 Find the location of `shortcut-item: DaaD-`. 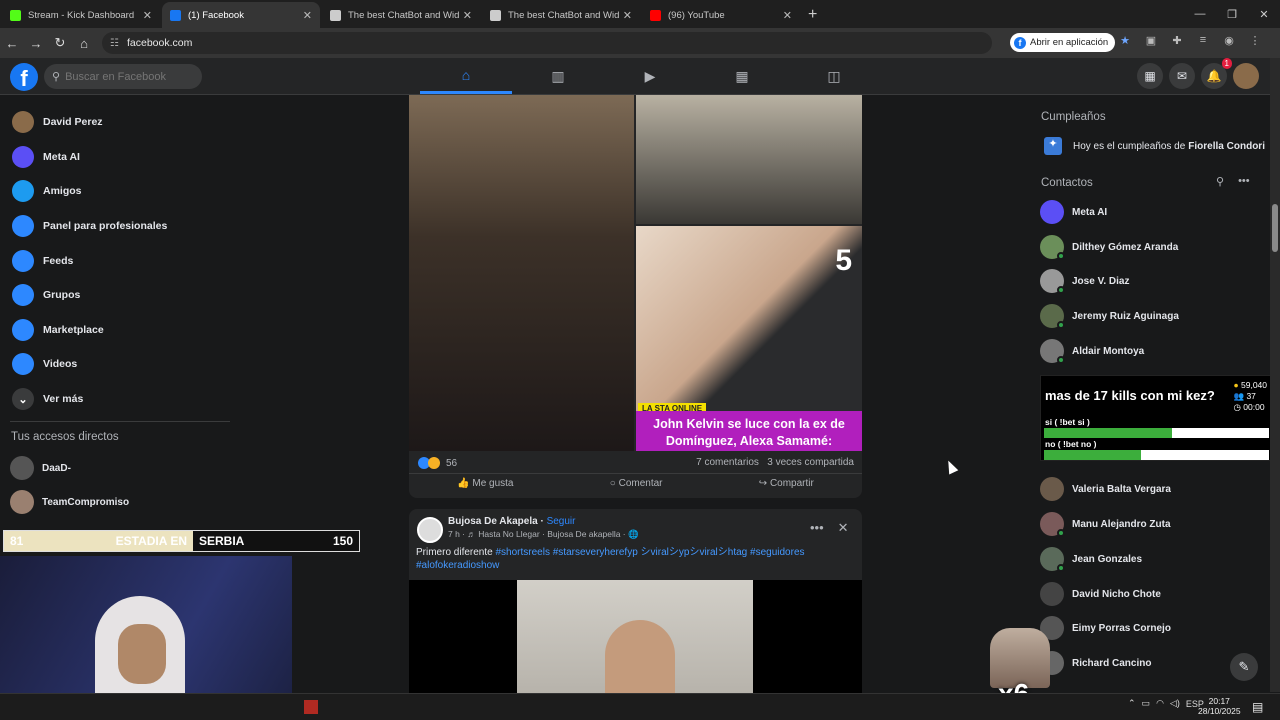

shortcut-item: DaaD- is located at coordinates (40, 468).